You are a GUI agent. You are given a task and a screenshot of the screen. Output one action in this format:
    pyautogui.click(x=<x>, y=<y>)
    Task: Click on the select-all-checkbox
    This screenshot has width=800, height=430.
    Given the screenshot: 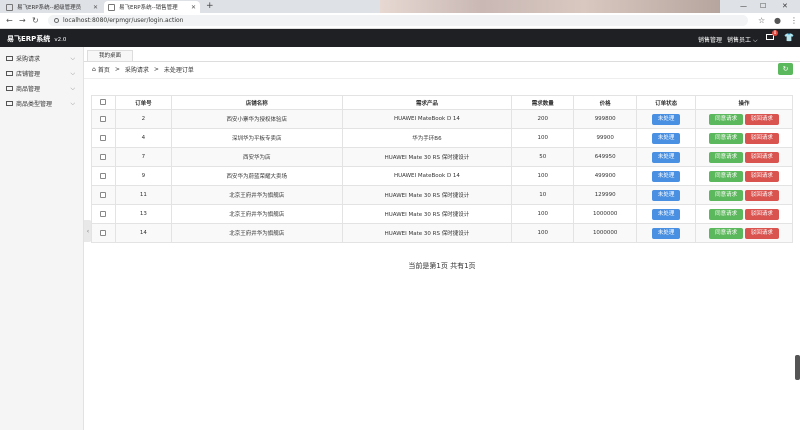 What is the action you would take?
    pyautogui.click(x=103, y=102)
    